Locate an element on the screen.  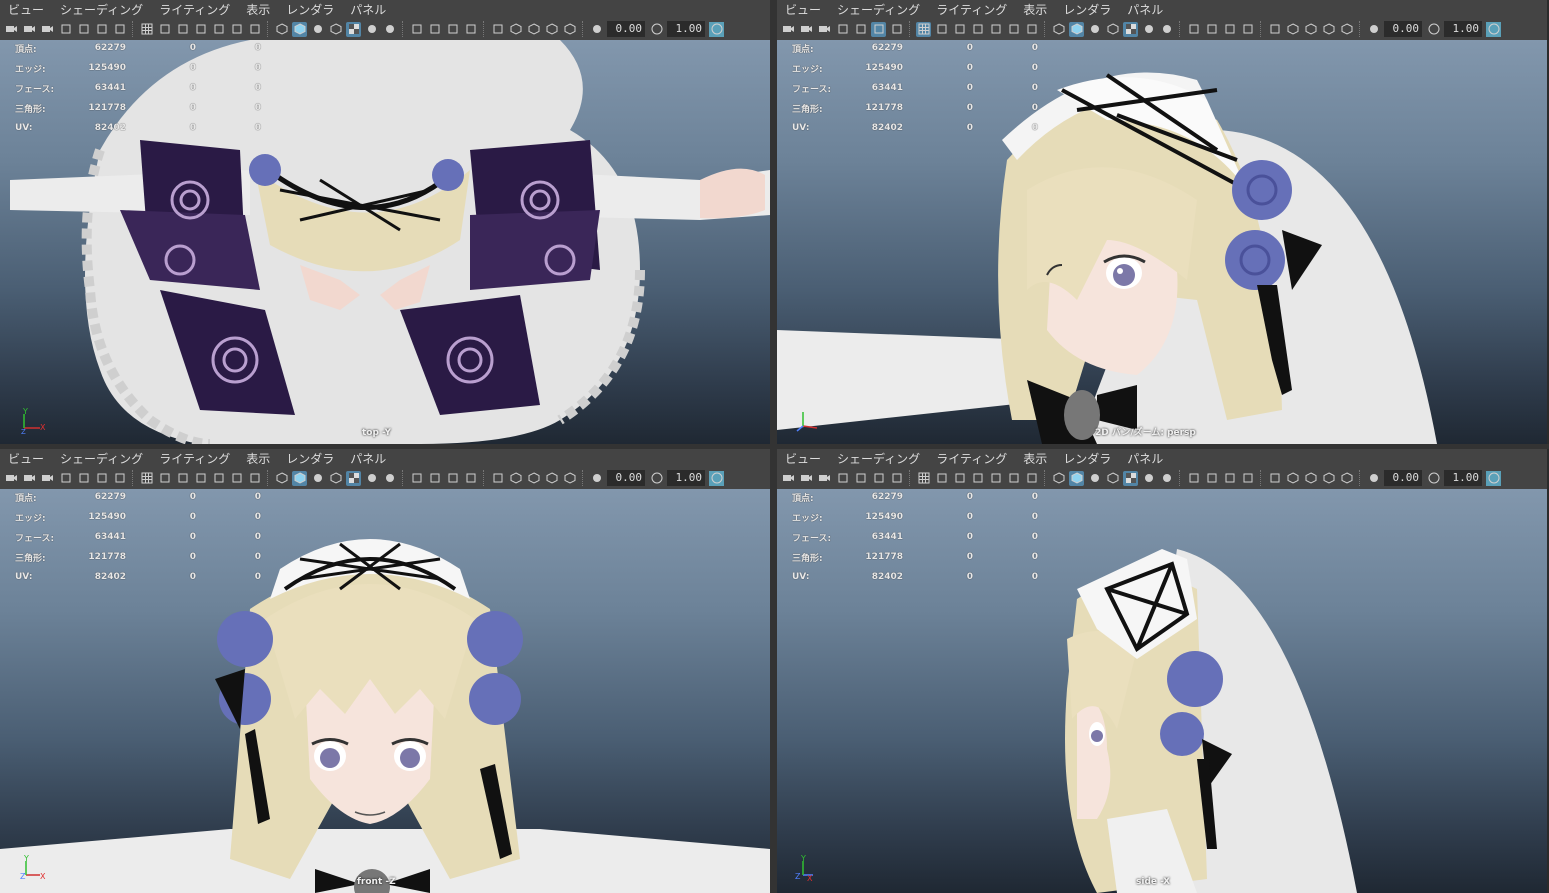
safe-title-icon is located at coordinates (254, 29).